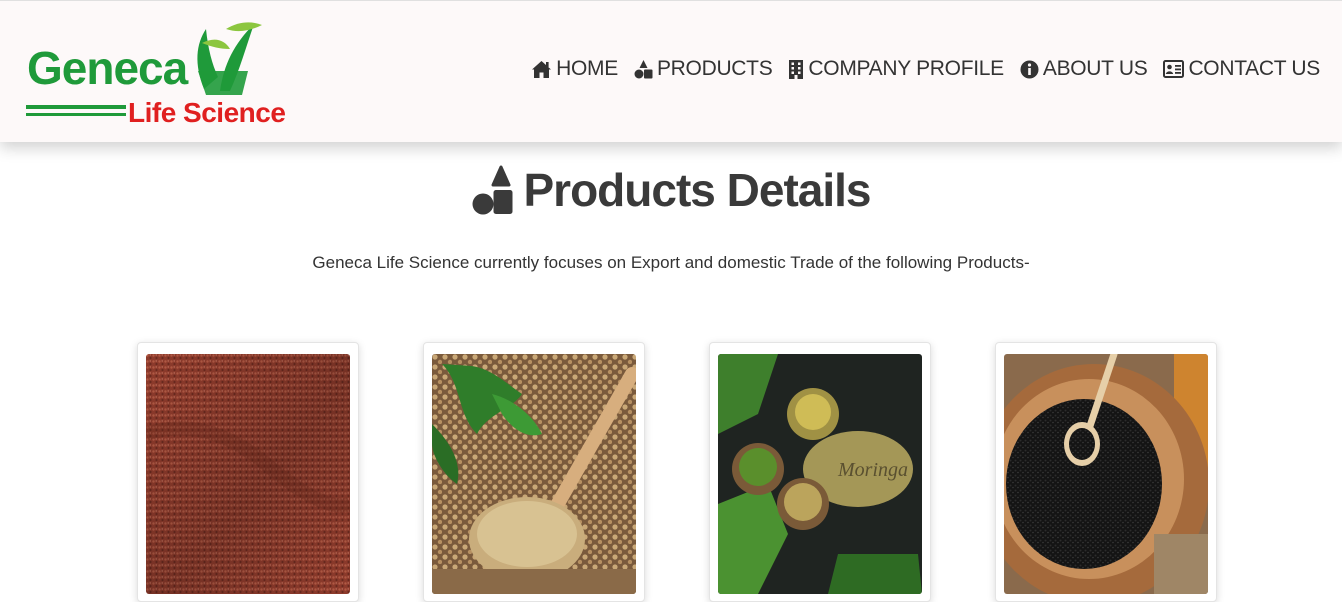  I want to click on nav-about-us-label: ABOUT US, so click(1095, 68).